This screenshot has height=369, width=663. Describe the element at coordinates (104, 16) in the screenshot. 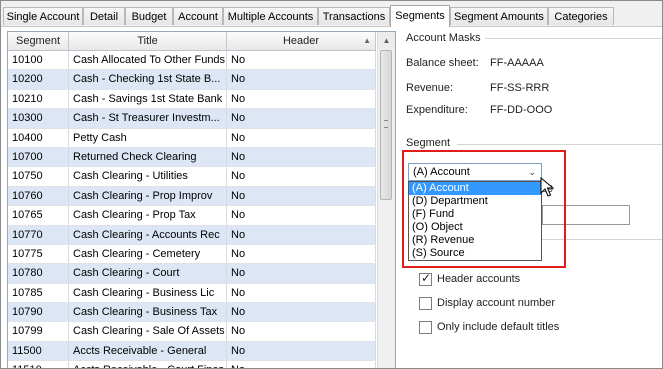

I see `tab-detail: Detail` at that location.